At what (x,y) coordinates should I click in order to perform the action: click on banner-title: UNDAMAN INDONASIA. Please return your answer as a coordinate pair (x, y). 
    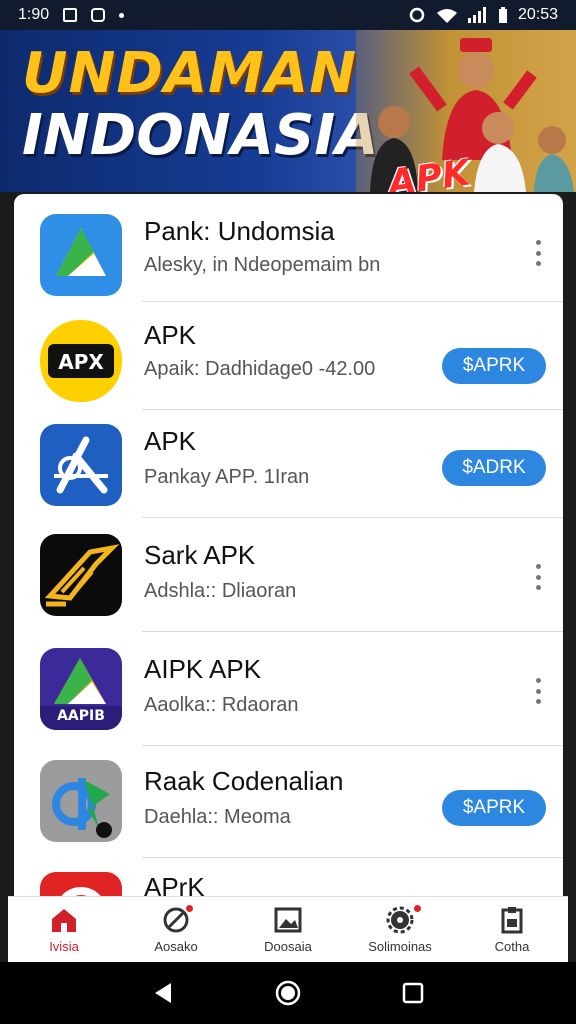
    Looking at the image, I should click on (200, 105).